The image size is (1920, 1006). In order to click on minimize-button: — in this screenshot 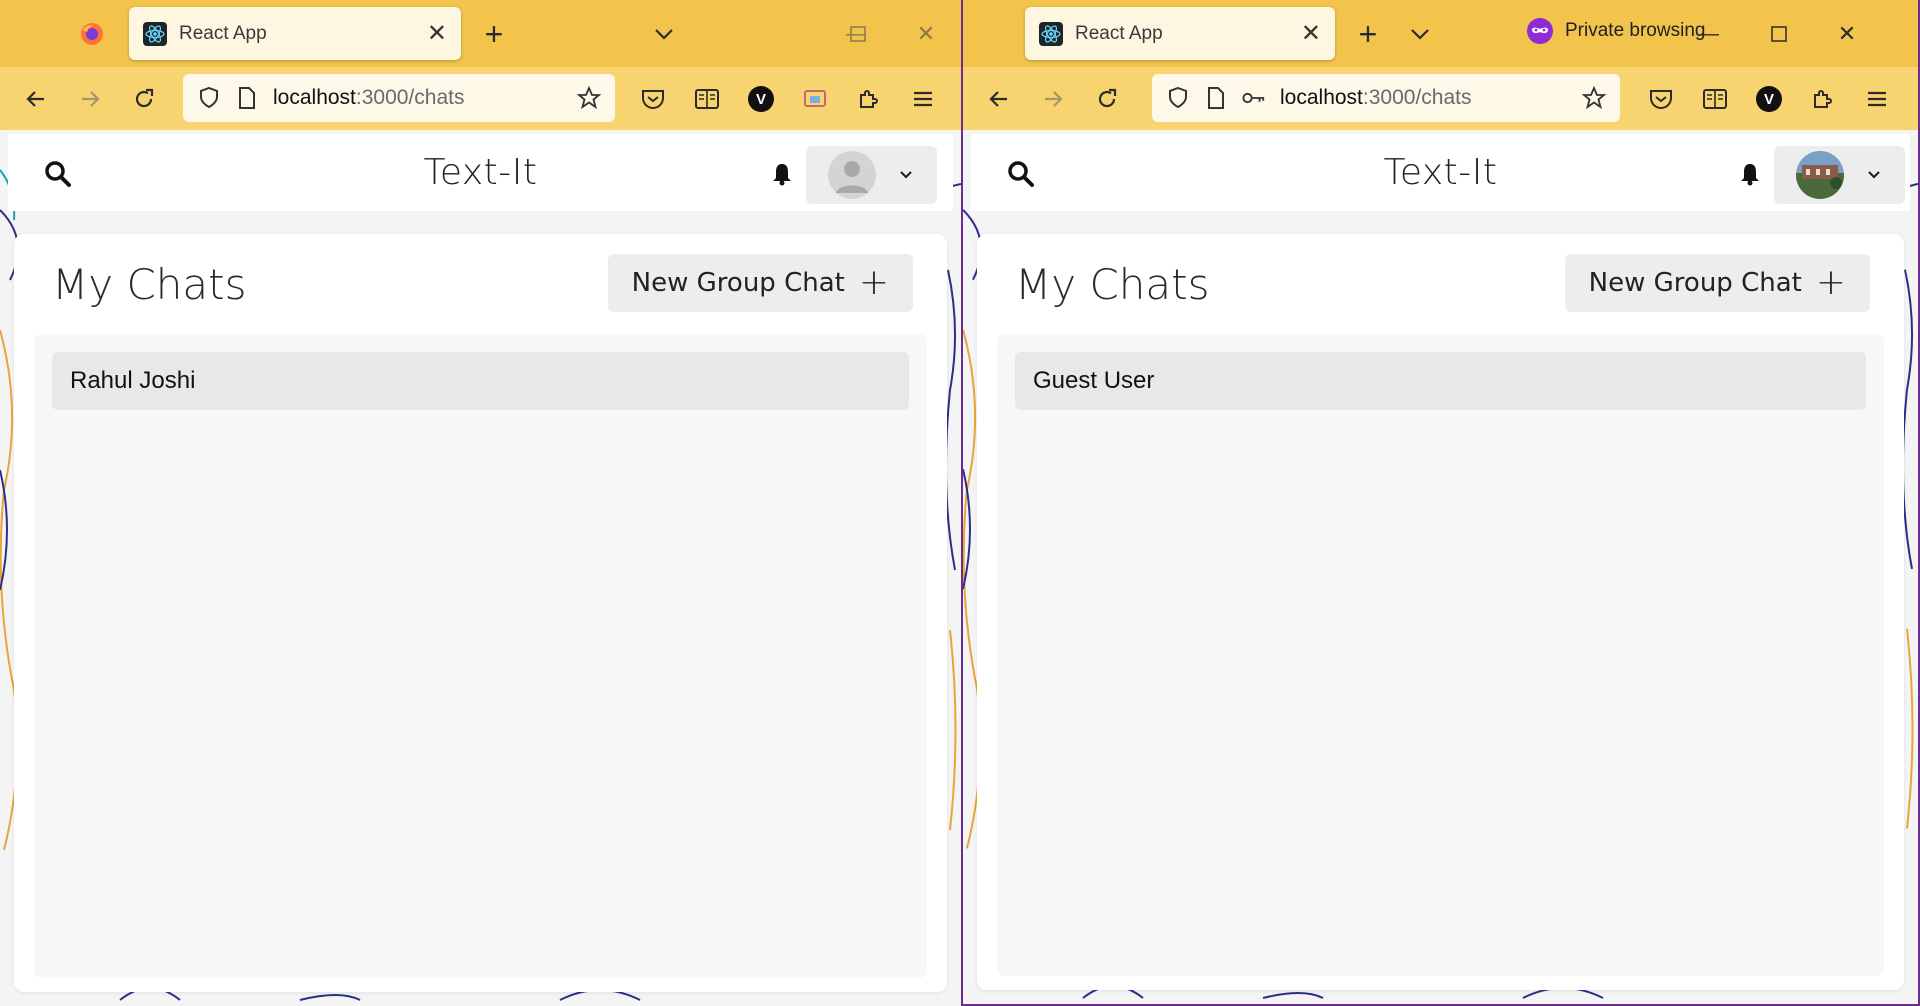, I will do `click(1709, 34)`.